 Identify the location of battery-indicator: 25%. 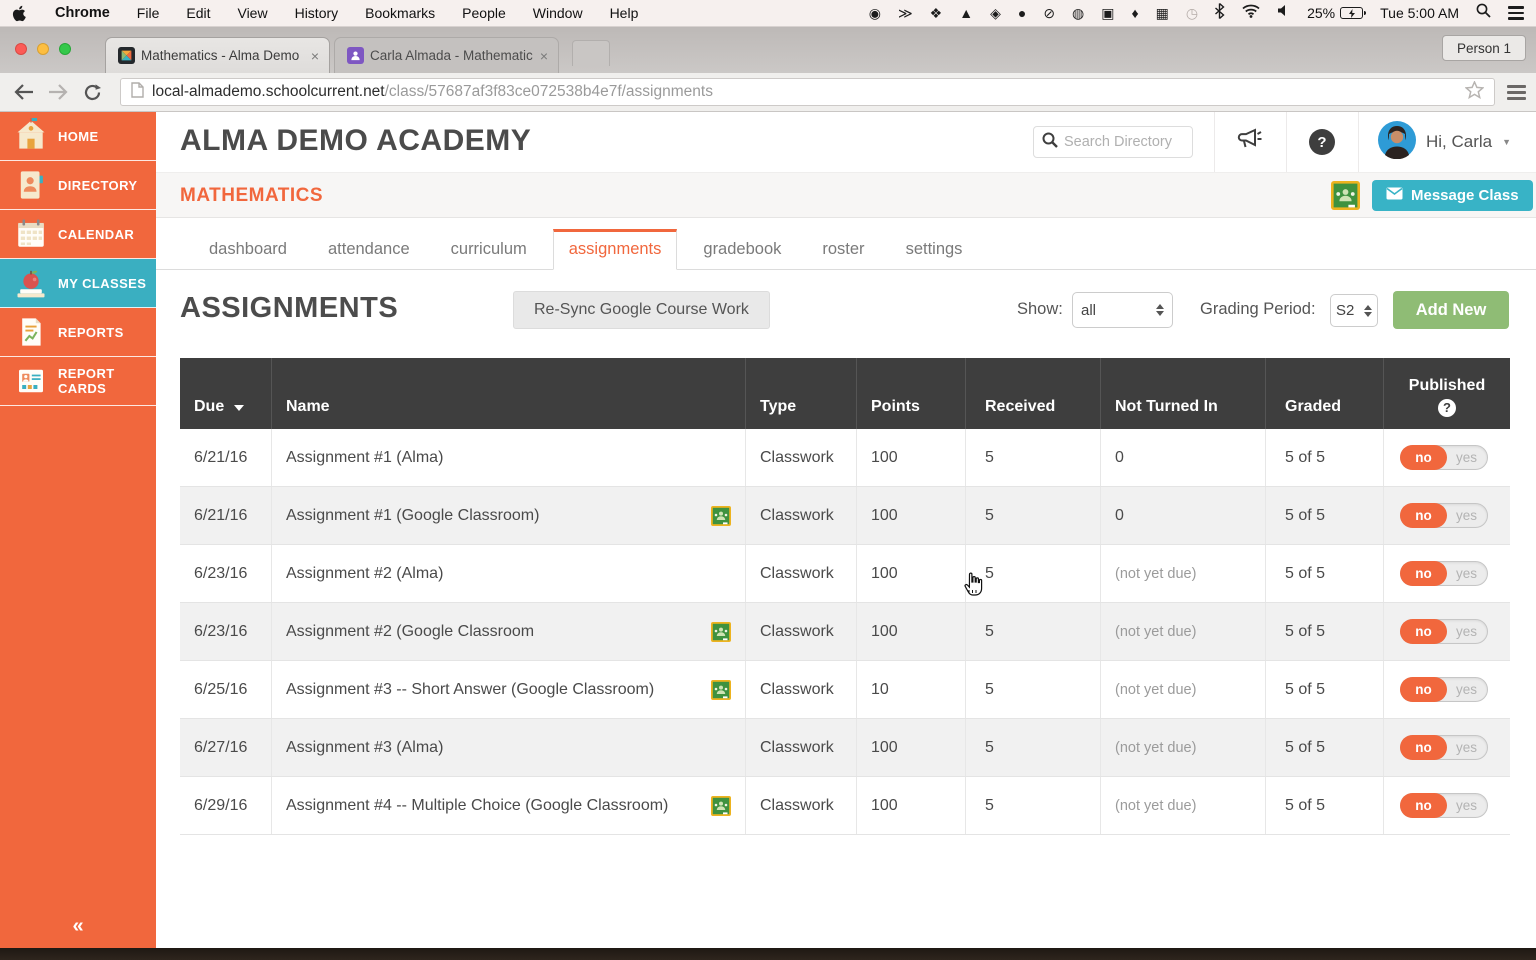
(1337, 13).